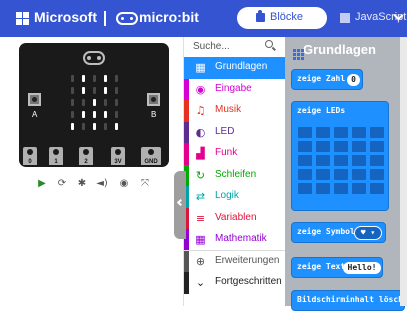 Image resolution: width=407 pixels, height=311 pixels. Describe the element at coordinates (151, 162) in the screenshot. I see `pin-label: GND` at that location.